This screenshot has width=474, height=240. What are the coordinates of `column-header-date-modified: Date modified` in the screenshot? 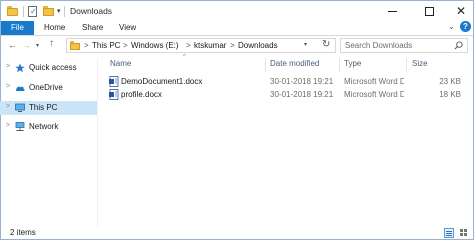 It's located at (294, 63).